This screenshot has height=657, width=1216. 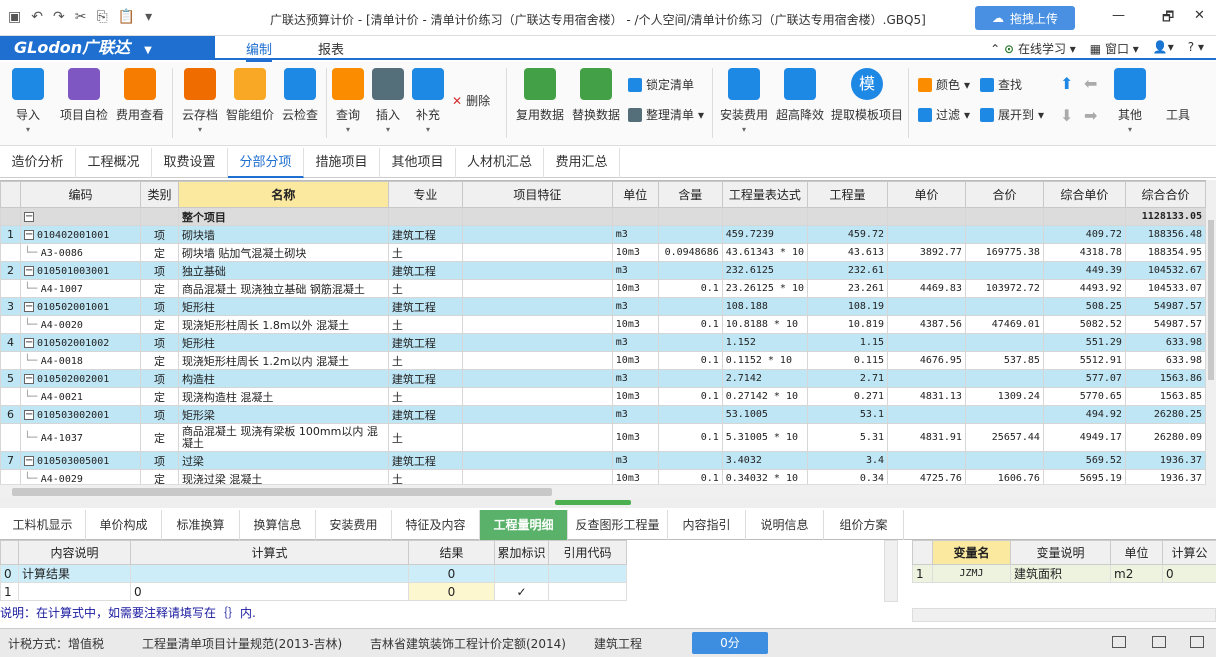 What do you see at coordinates (283, 360) in the screenshot?
I see `cell-name: 现浇矩形柱周长 1.2m以内 混凝土` at bounding box center [283, 360].